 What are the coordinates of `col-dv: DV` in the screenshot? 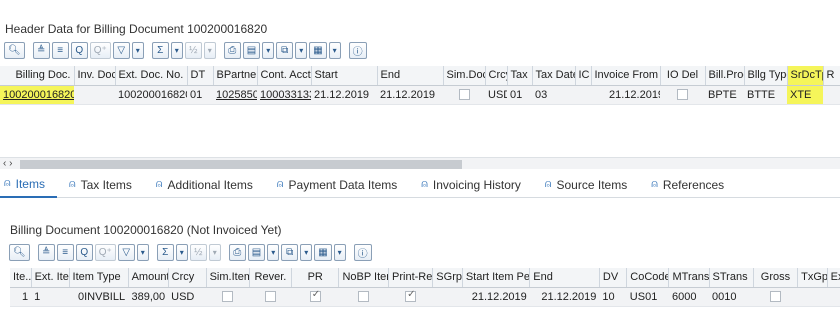 It's located at (613, 278).